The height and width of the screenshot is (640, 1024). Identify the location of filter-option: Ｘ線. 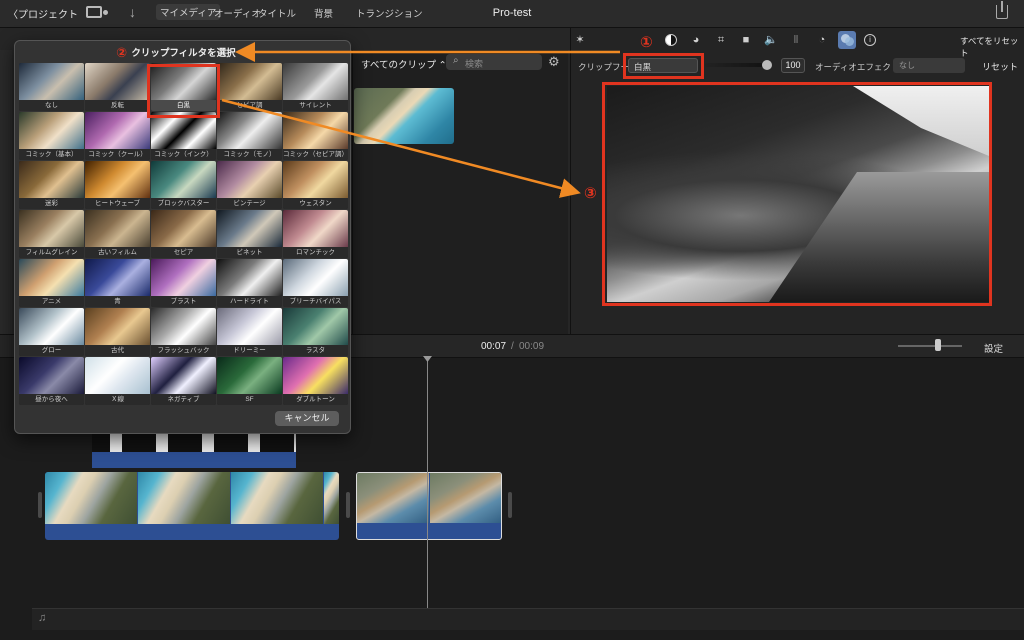
(117, 381).